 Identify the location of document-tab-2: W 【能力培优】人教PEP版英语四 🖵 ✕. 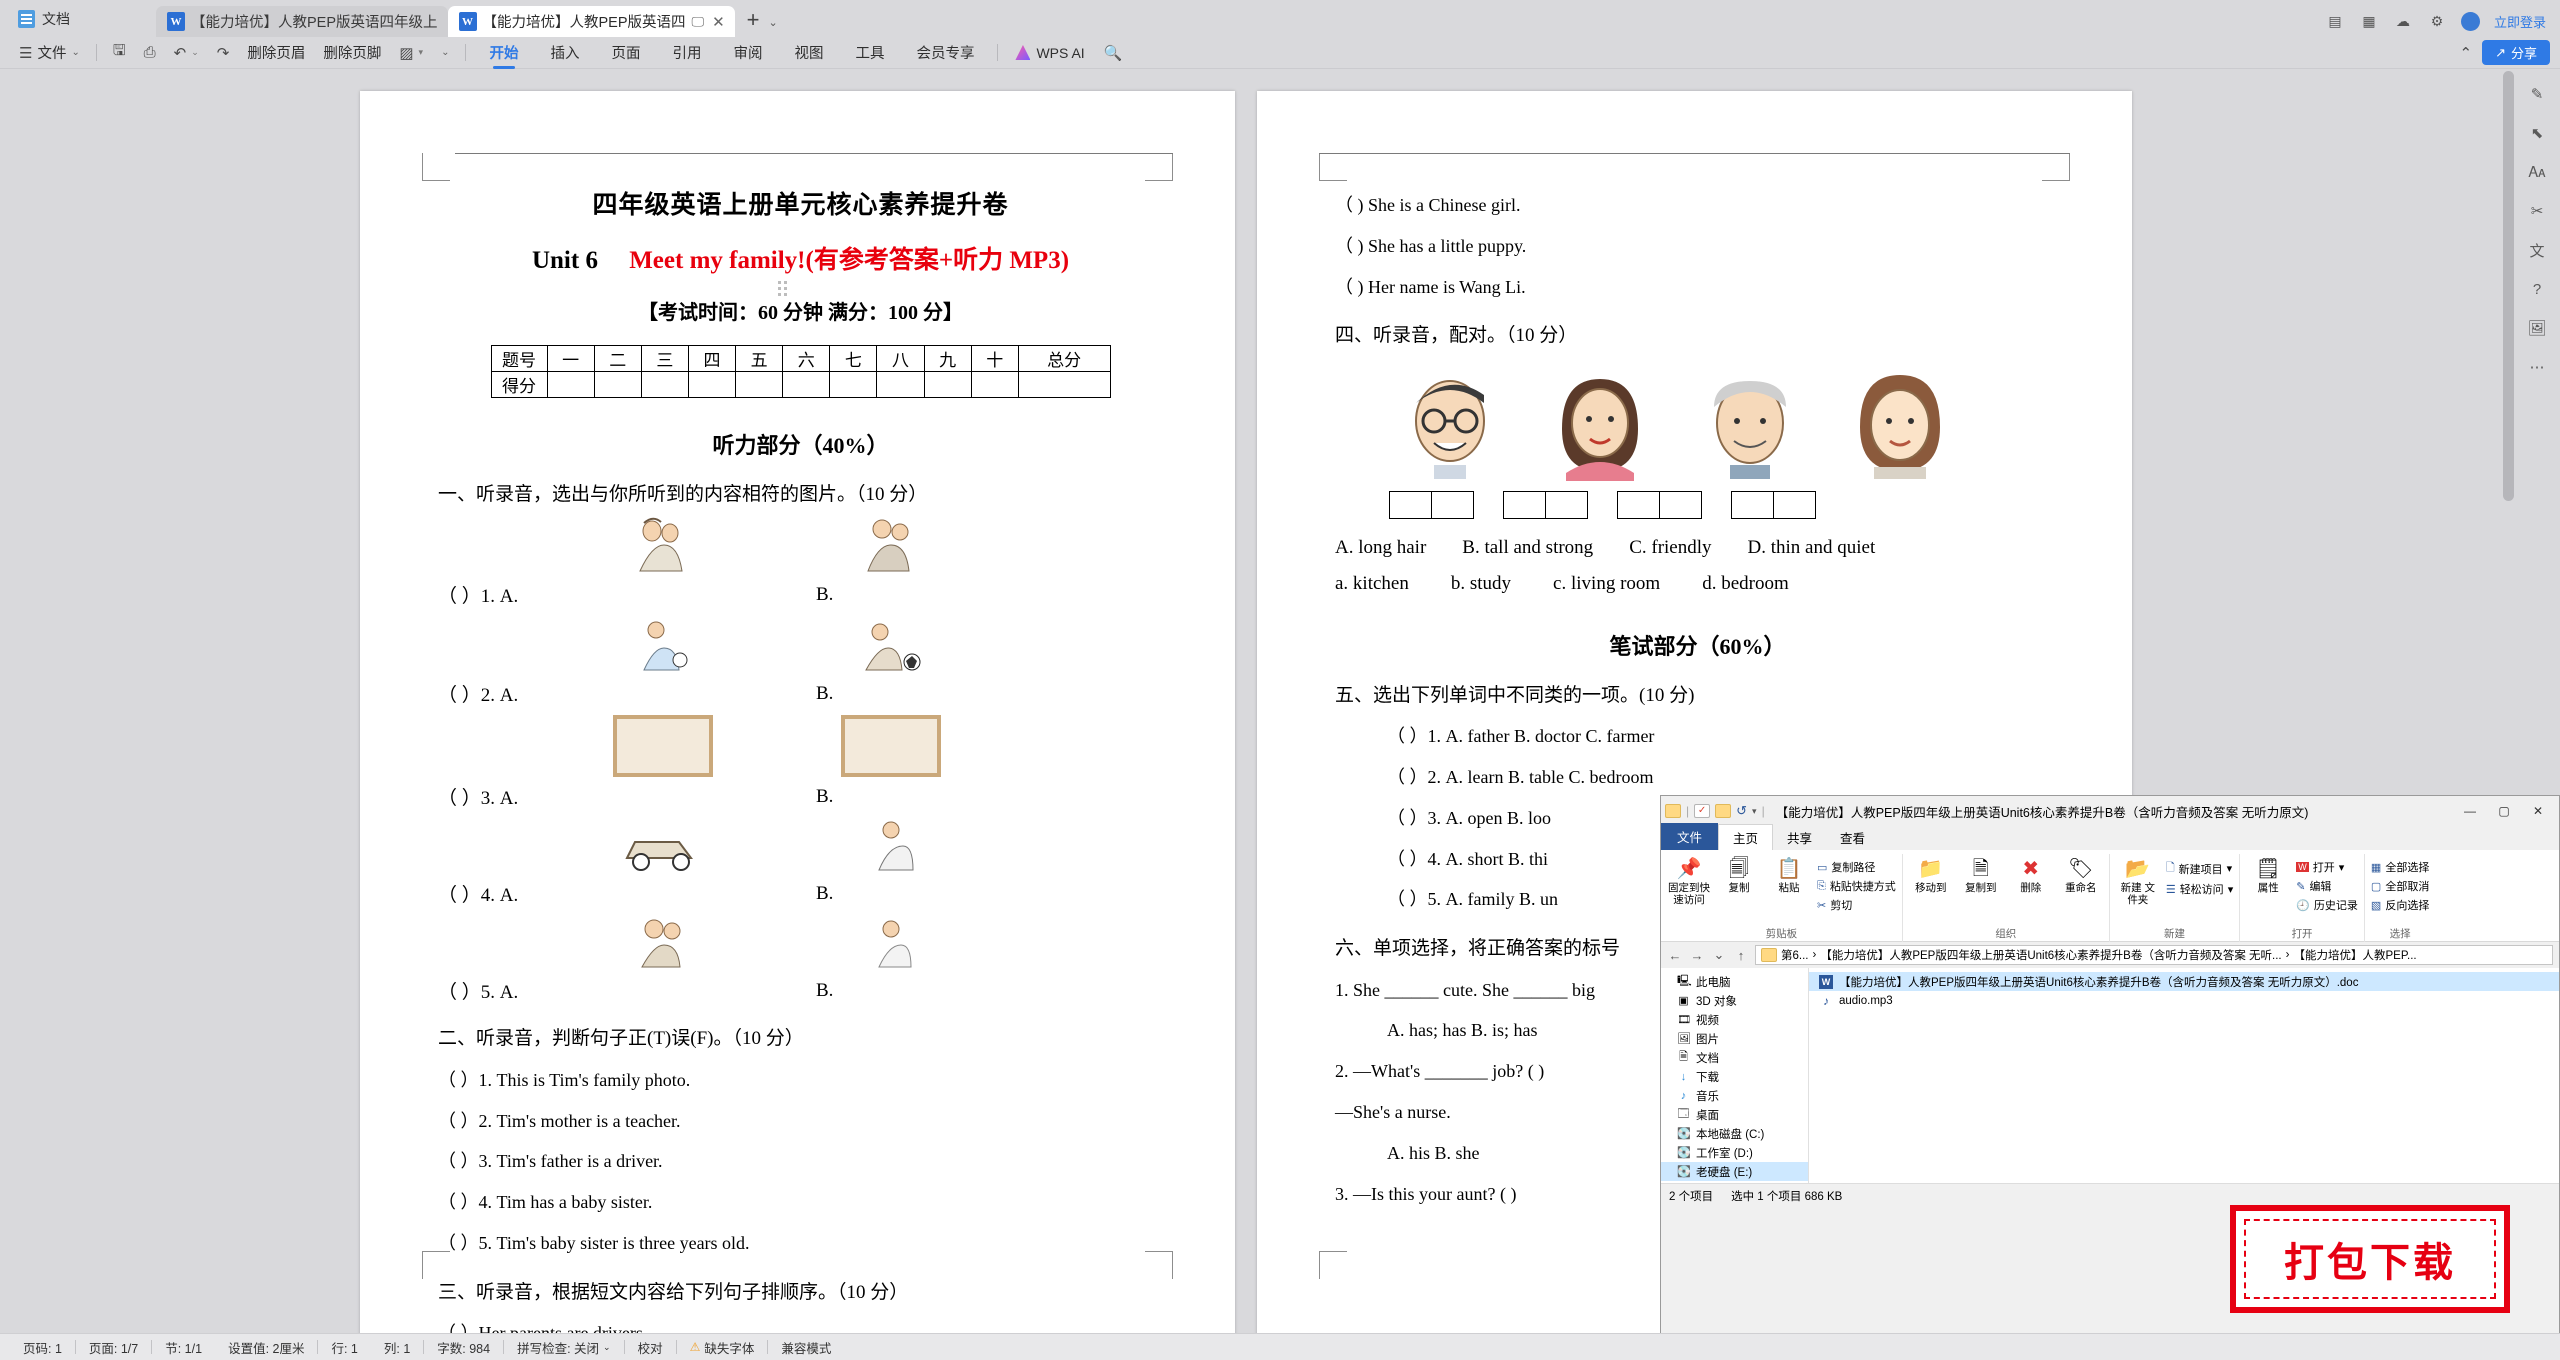
(591, 21).